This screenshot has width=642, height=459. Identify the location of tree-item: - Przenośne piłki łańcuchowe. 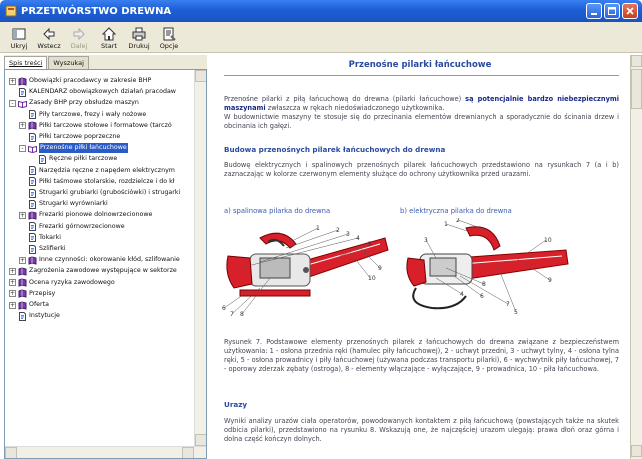
(73, 148).